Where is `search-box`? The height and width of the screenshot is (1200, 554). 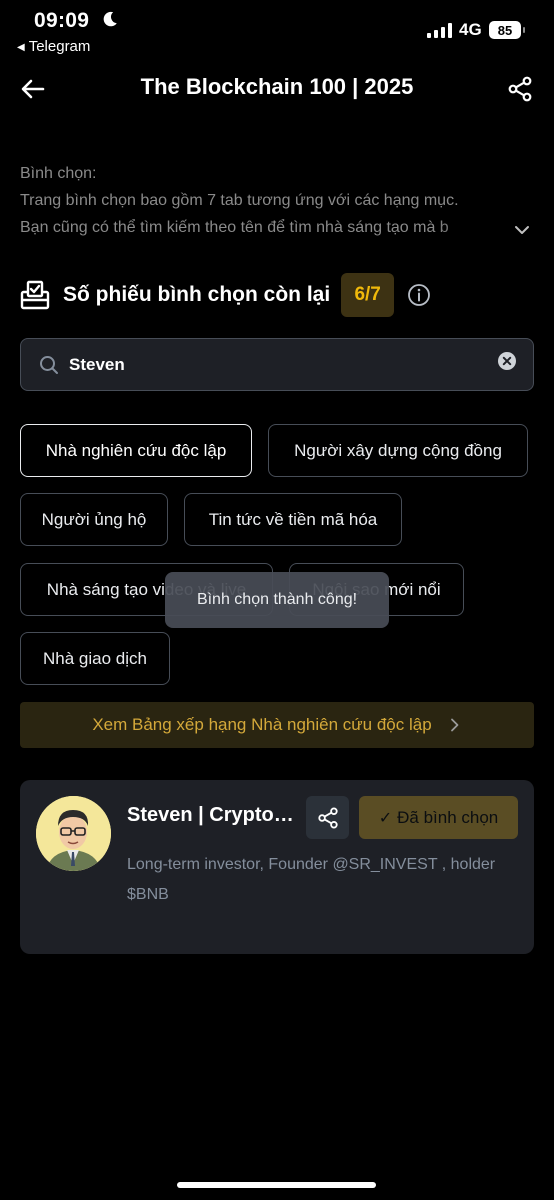 search-box is located at coordinates (277, 364).